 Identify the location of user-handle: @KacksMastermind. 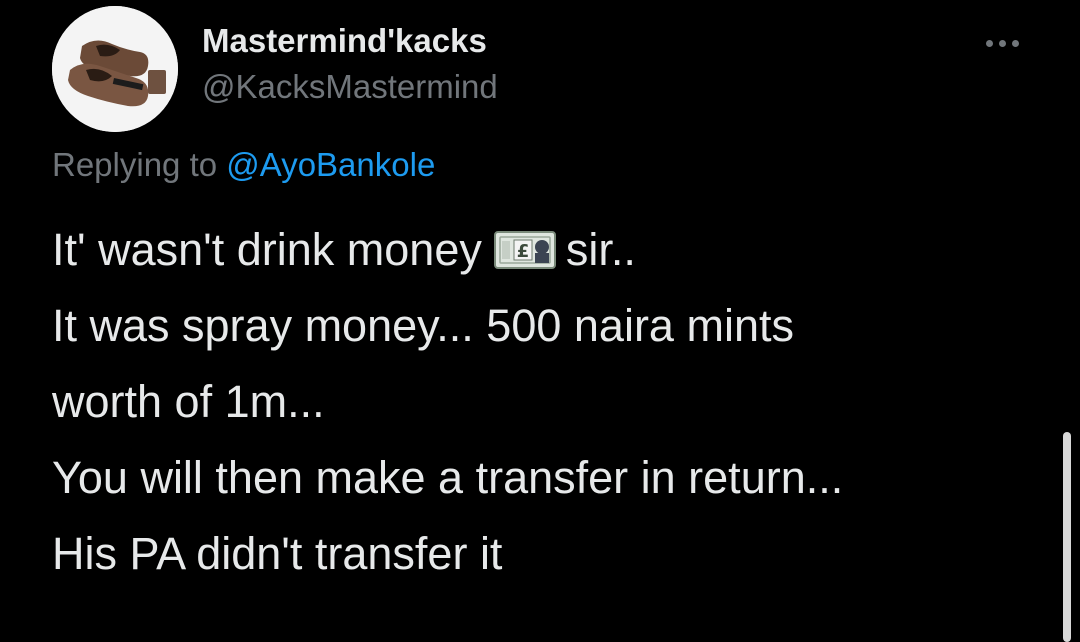
(350, 87).